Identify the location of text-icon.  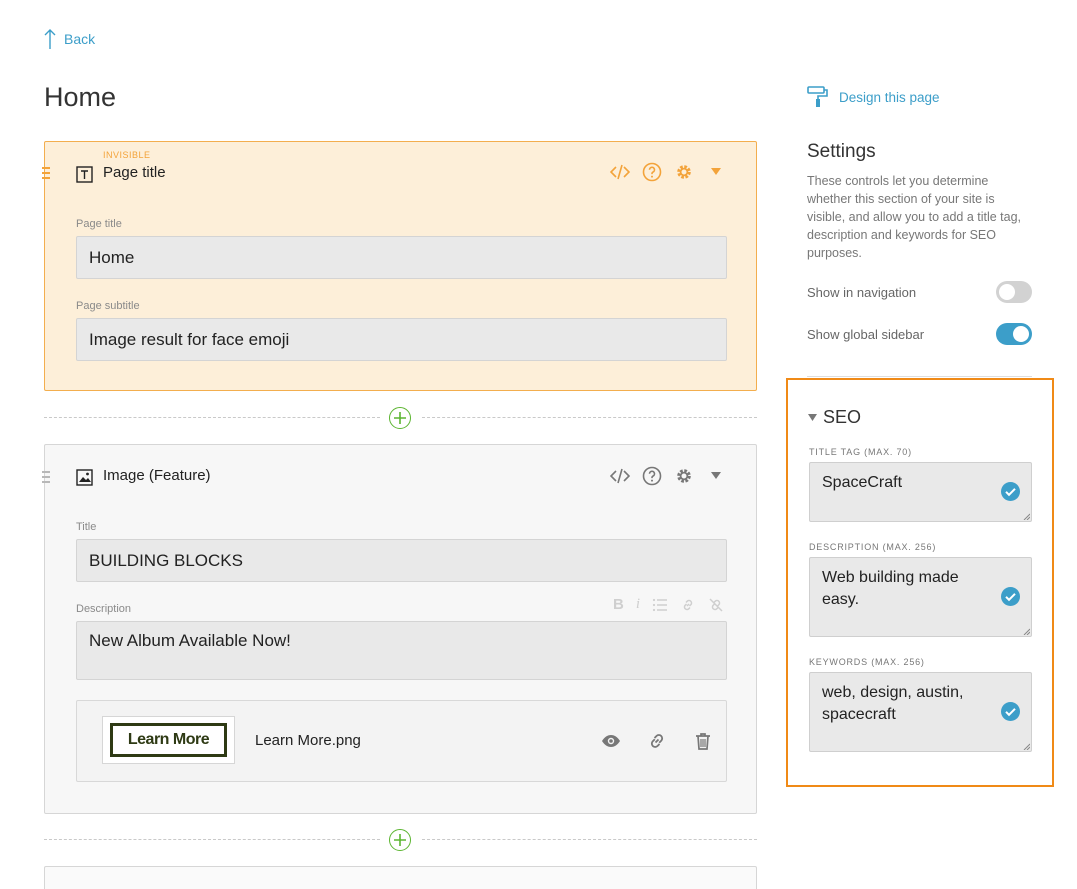
(84, 174).